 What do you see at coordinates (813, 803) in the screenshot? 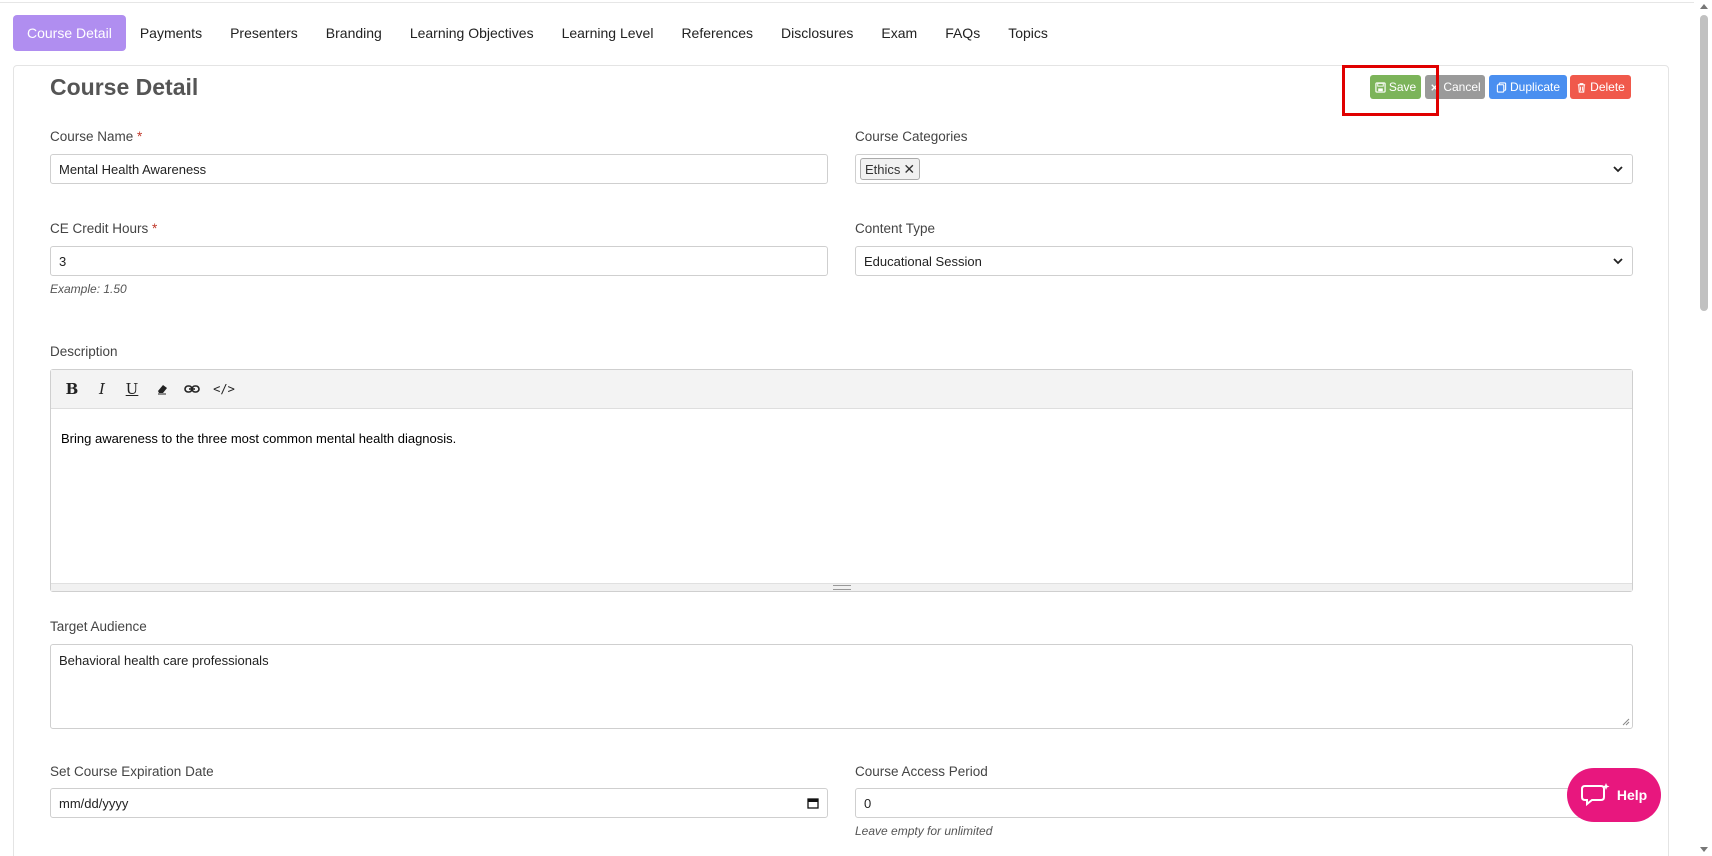
I see `calendar-icon` at bounding box center [813, 803].